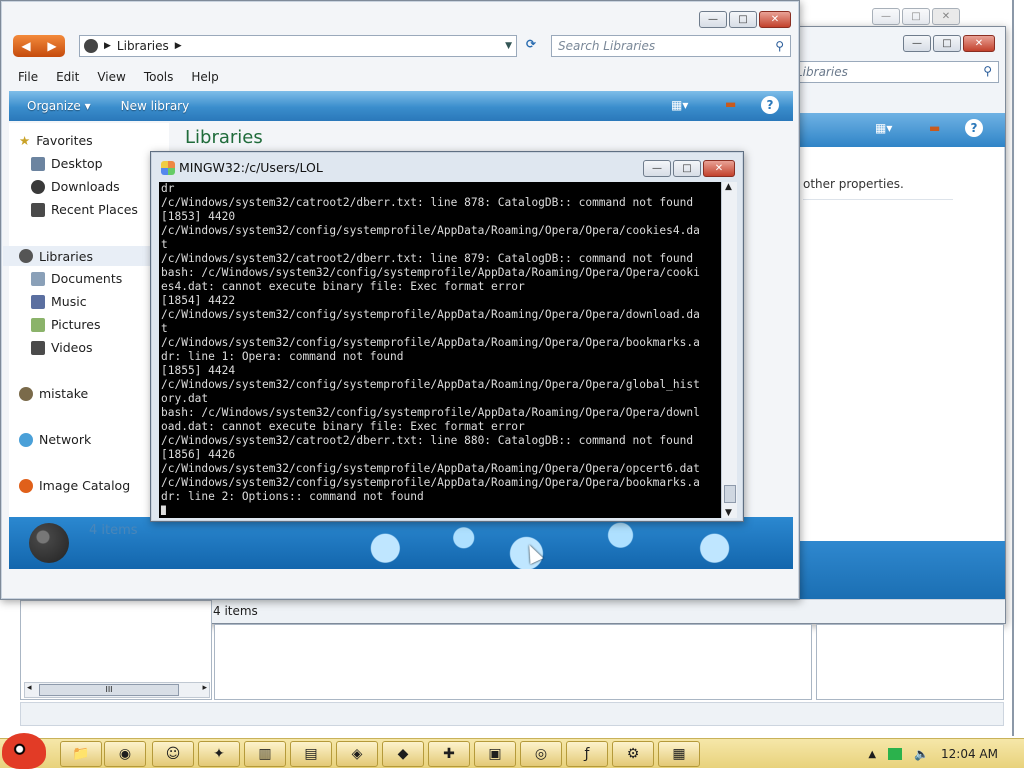 The image size is (1024, 769). I want to click on nav-libraries: Libraries, so click(78, 256).